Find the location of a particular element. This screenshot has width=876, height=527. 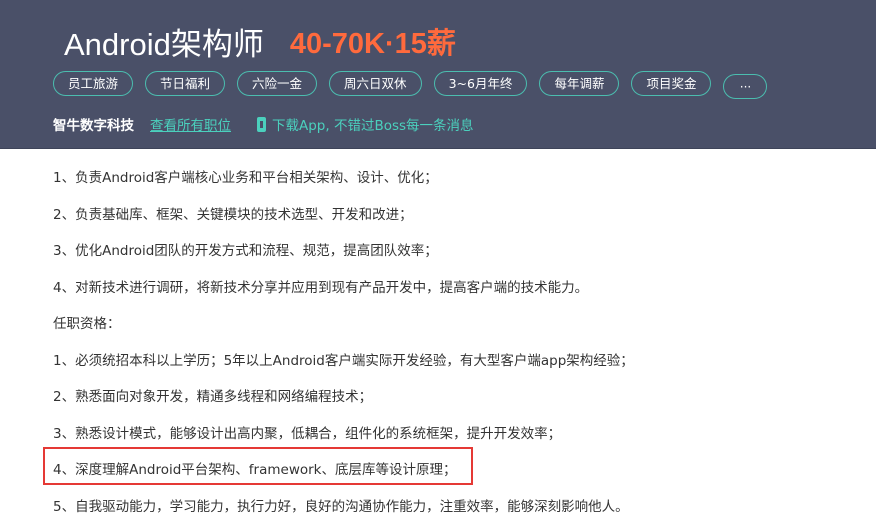

description-line: 1、负责Android客户端核心业务和平台相关架构、设计、优化； is located at coordinates (245, 178).